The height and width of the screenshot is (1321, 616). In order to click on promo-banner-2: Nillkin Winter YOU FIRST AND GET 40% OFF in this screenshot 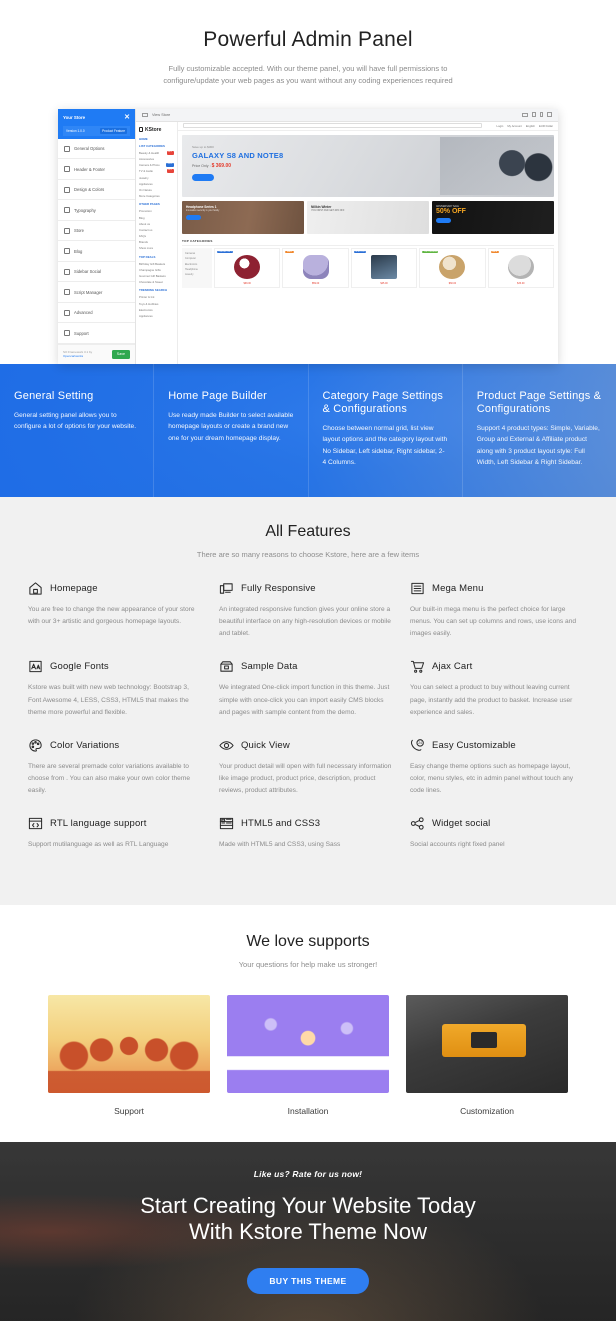, I will do `click(368, 217)`.